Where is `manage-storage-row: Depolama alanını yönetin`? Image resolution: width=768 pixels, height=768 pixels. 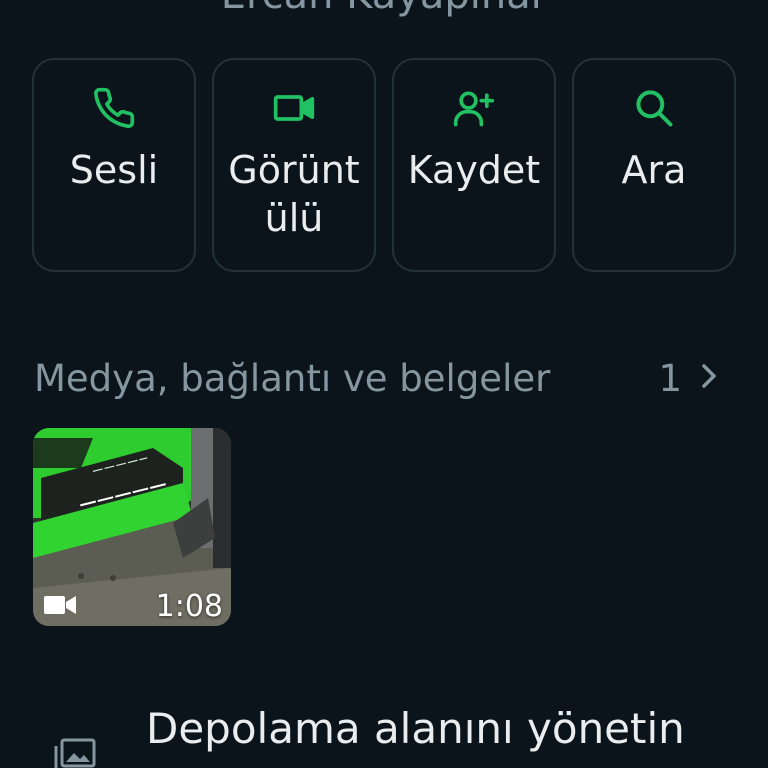
manage-storage-row: Depolama alanını yönetin is located at coordinates (384, 734).